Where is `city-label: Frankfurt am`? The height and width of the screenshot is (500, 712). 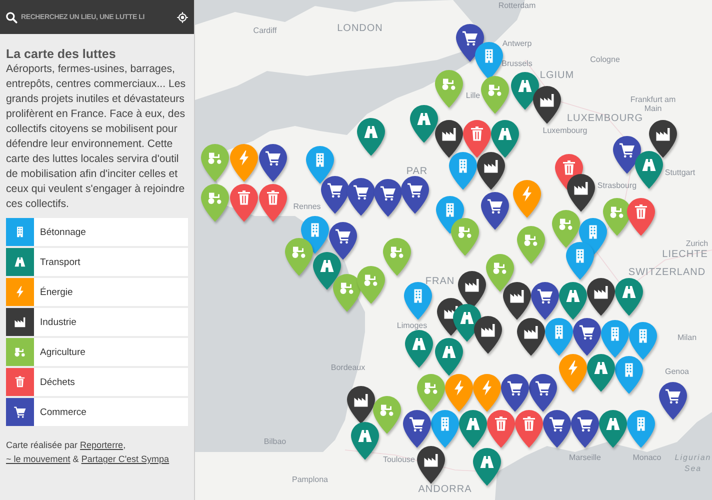
city-label: Frankfurt am is located at coordinates (653, 100).